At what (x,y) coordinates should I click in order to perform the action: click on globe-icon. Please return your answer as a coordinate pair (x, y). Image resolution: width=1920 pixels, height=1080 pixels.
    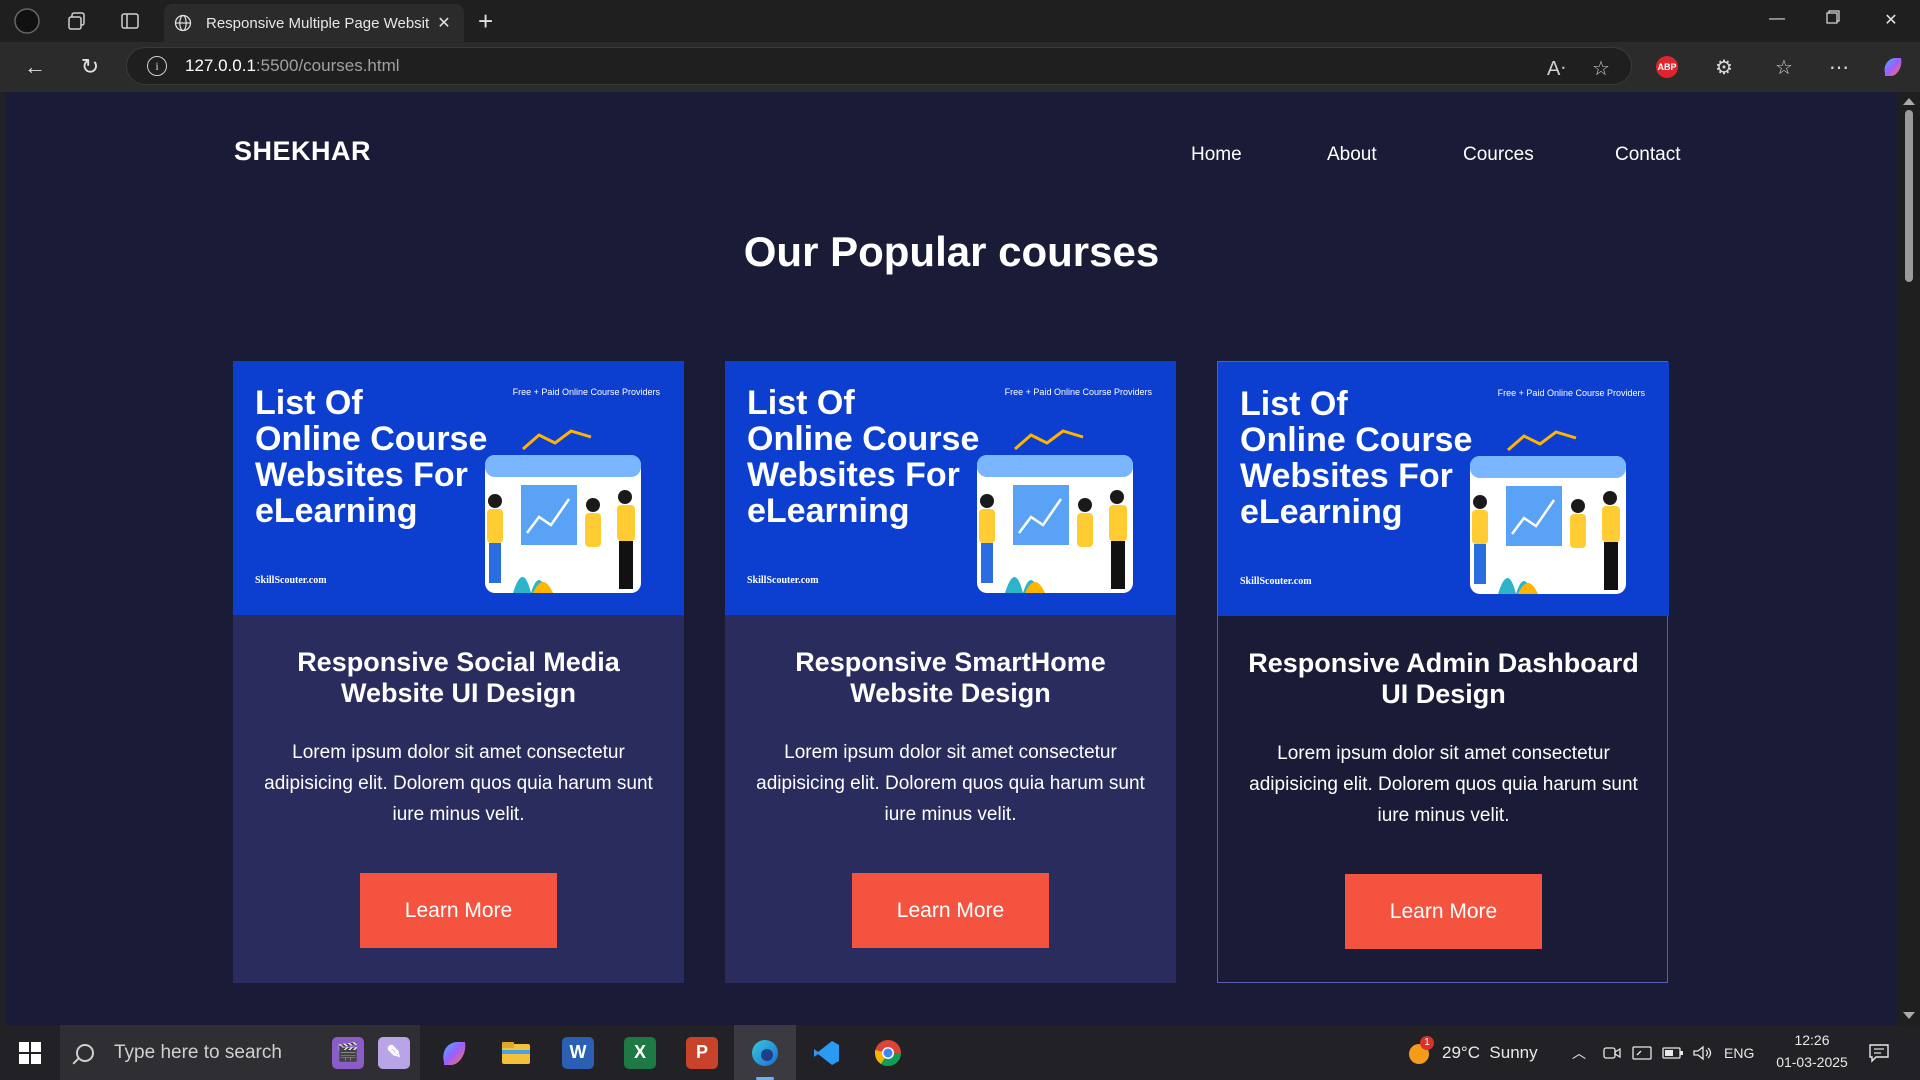
    Looking at the image, I should click on (183, 23).